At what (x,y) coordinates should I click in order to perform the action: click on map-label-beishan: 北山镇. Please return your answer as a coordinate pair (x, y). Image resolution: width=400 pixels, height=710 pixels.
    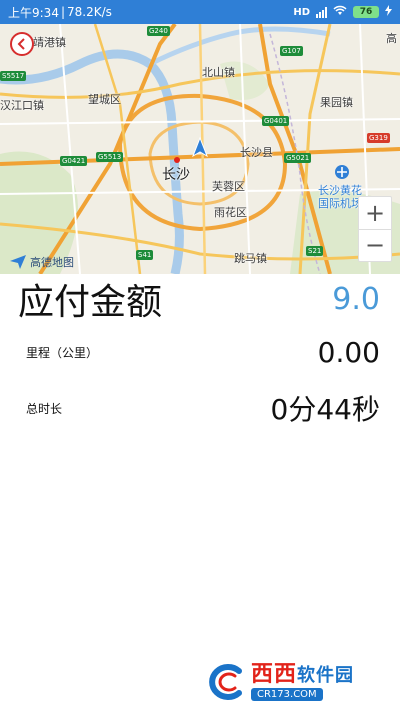
    Looking at the image, I should click on (218, 72).